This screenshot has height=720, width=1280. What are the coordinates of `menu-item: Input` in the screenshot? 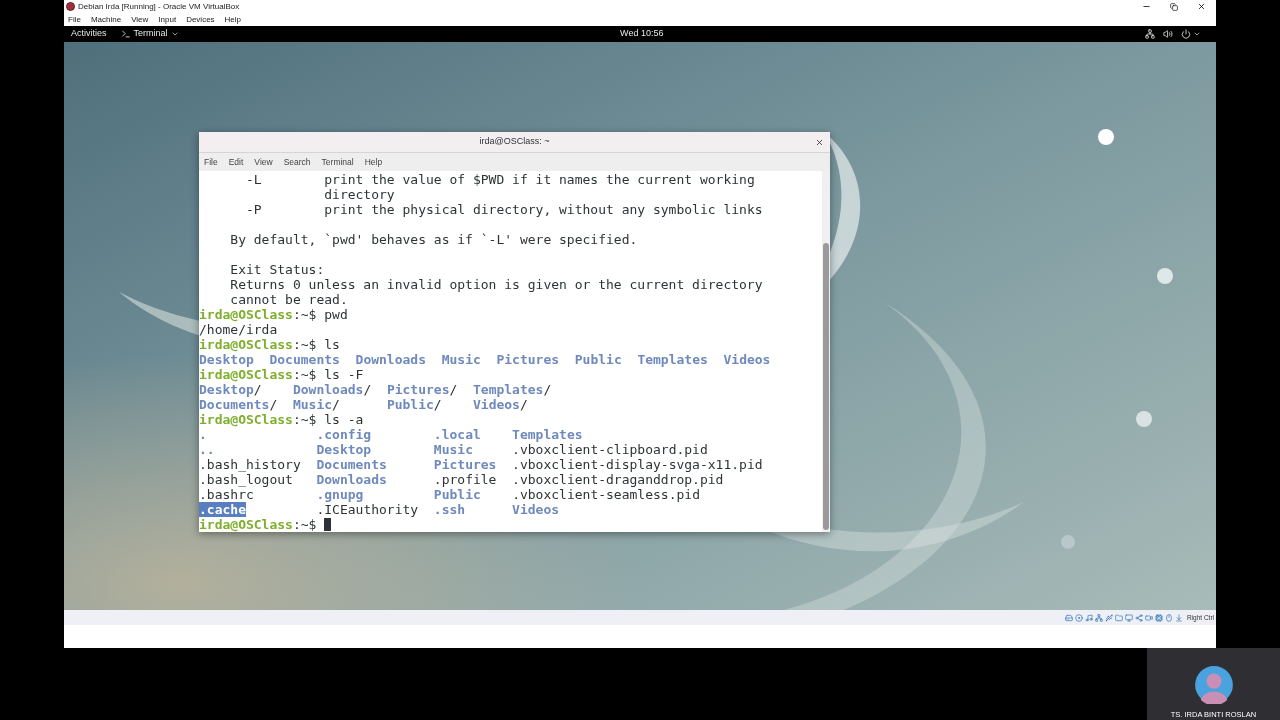 It's located at (167, 19).